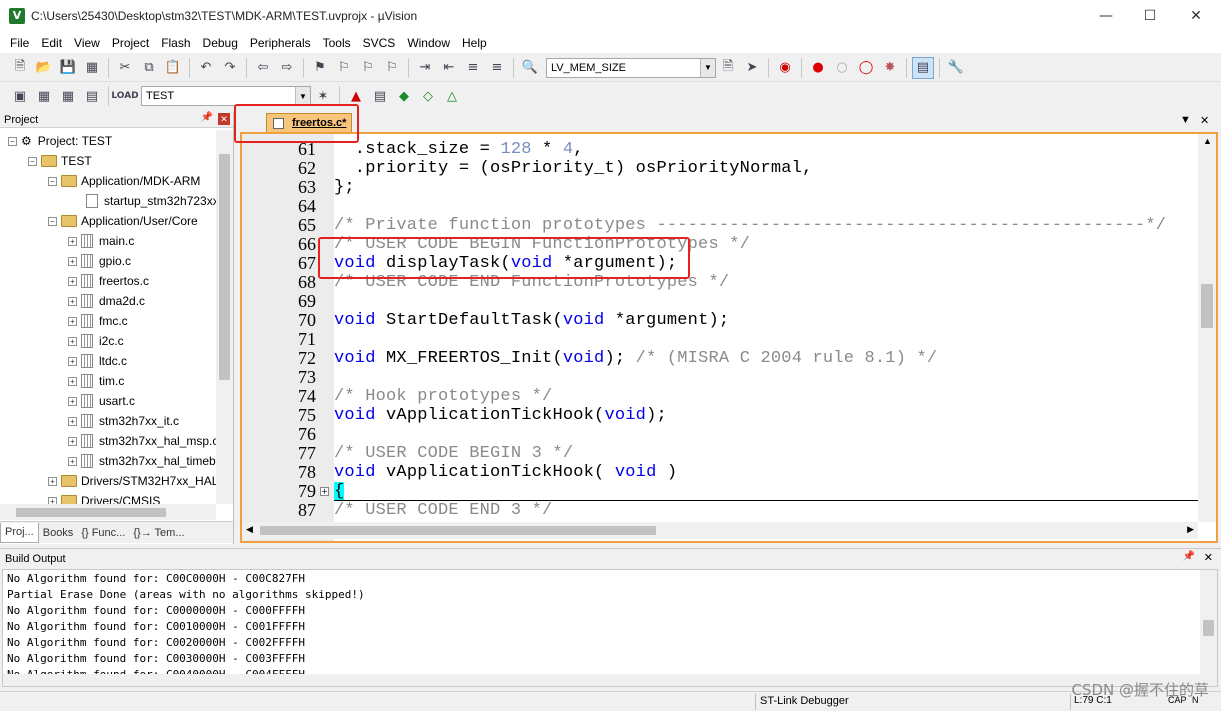 The width and height of the screenshot is (1221, 711). What do you see at coordinates (123, 421) in the screenshot?
I see `tree-file: + stm32h7xx_it.c` at bounding box center [123, 421].